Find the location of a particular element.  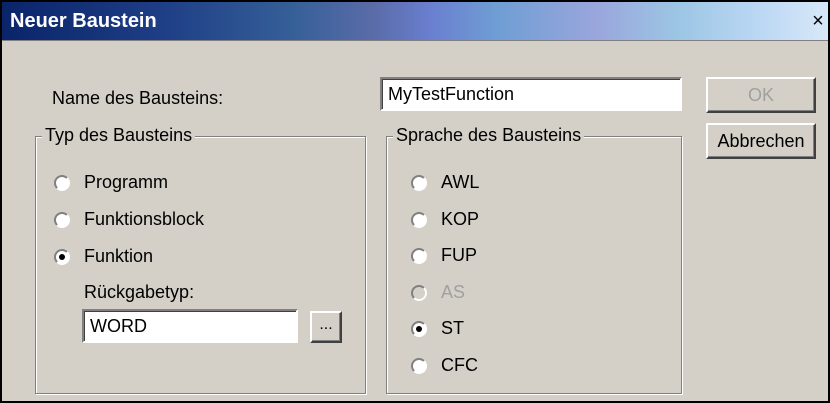

close-icon: × is located at coordinates (818, 21).